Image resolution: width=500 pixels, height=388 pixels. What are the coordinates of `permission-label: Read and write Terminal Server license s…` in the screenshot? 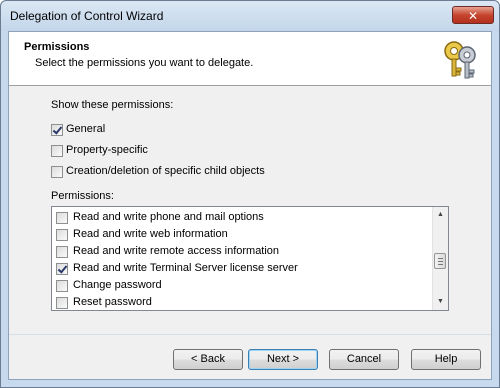 It's located at (185, 268).